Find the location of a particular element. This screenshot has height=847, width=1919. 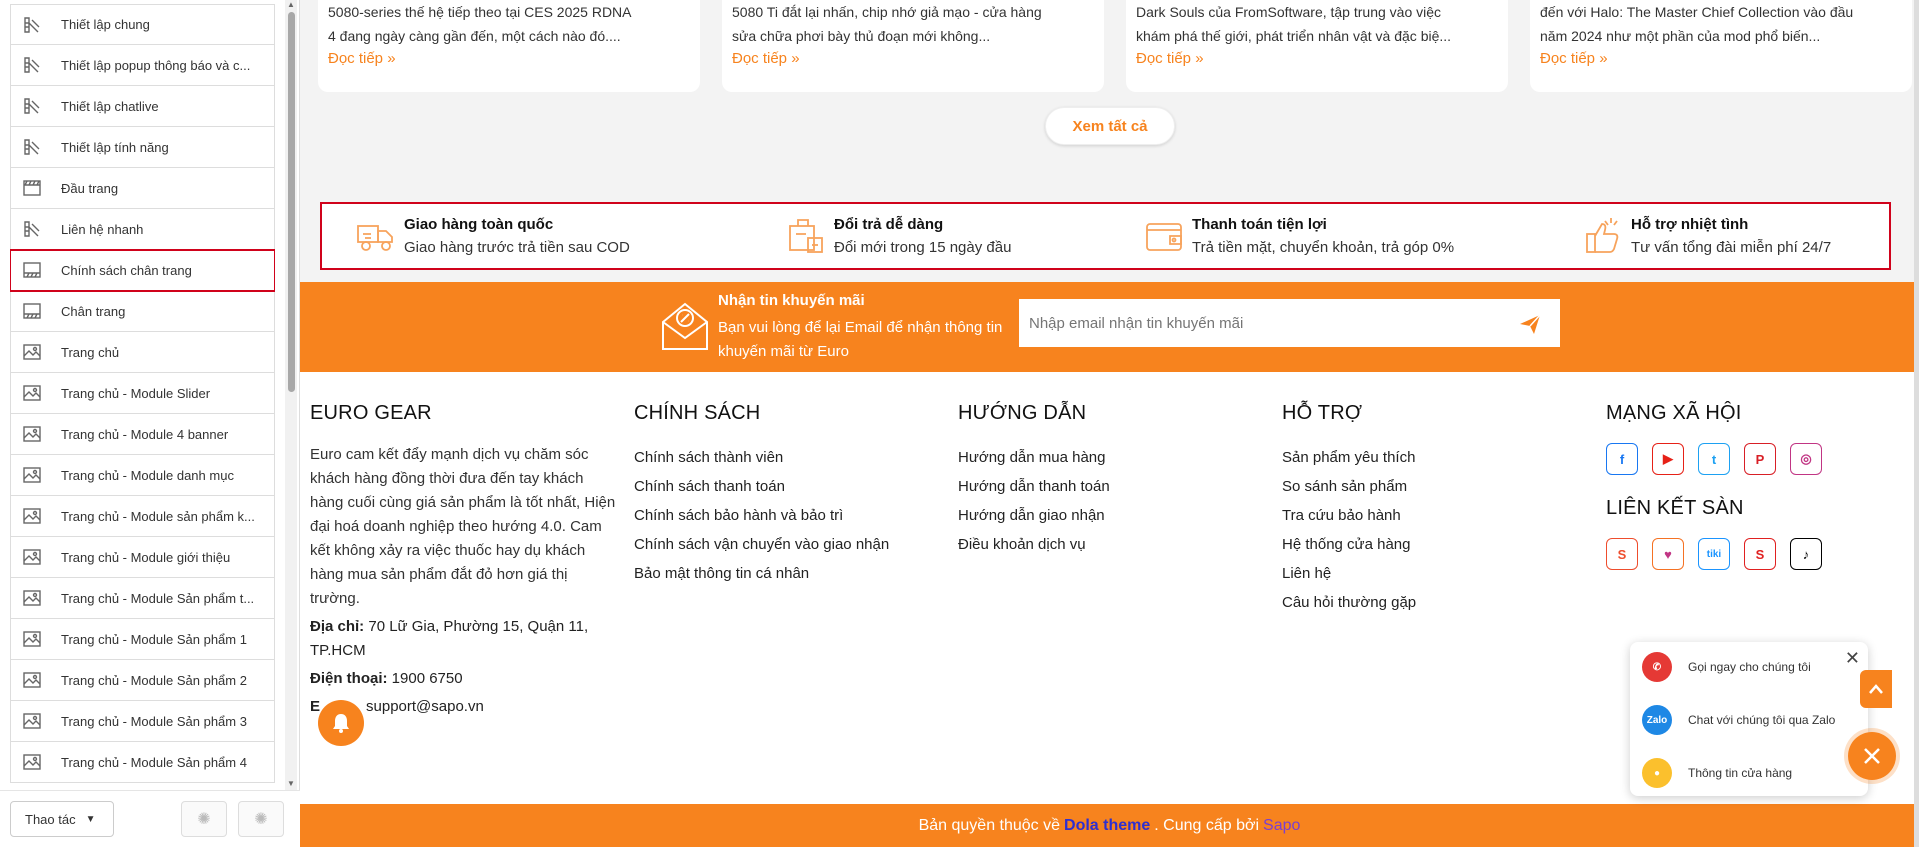

settings-brush-icon is located at coordinates (32, 106).